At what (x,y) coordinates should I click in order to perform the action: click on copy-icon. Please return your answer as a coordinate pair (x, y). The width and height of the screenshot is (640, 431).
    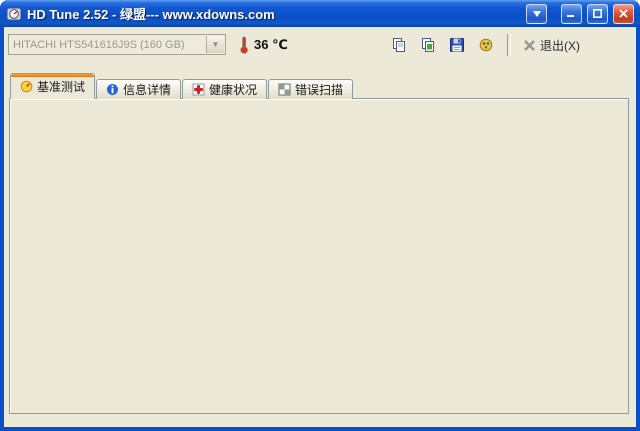
    Looking at the image, I should click on (398, 45).